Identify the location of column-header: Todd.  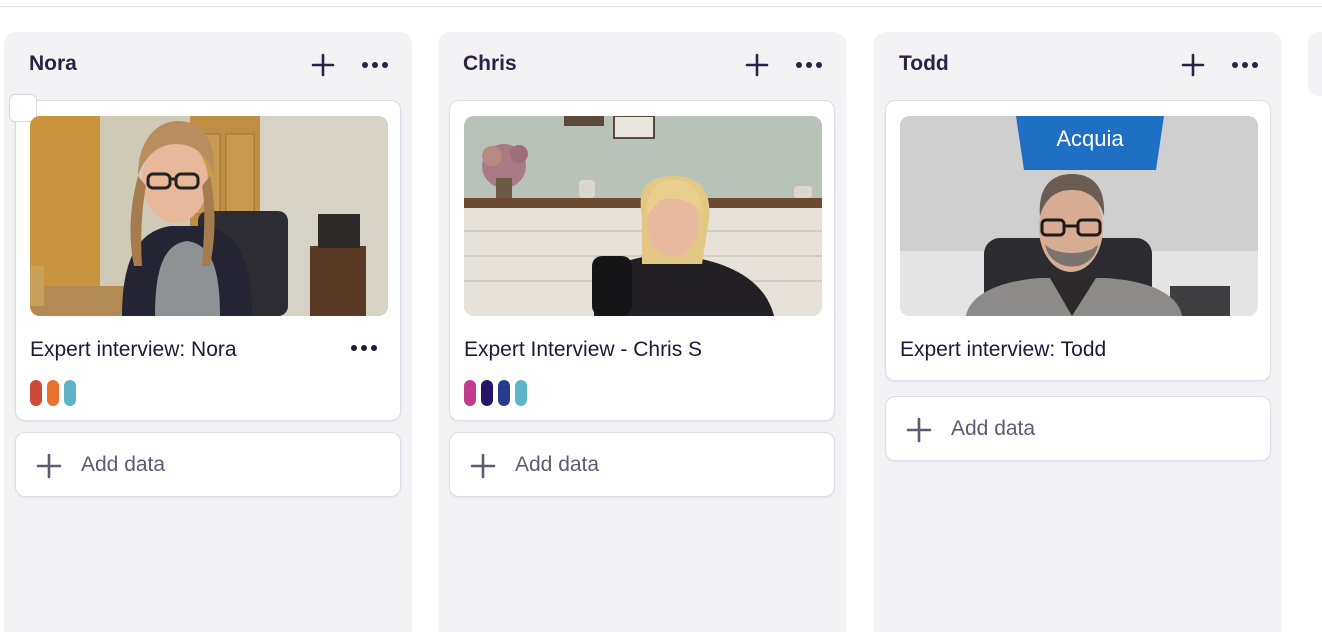
(1078, 64).